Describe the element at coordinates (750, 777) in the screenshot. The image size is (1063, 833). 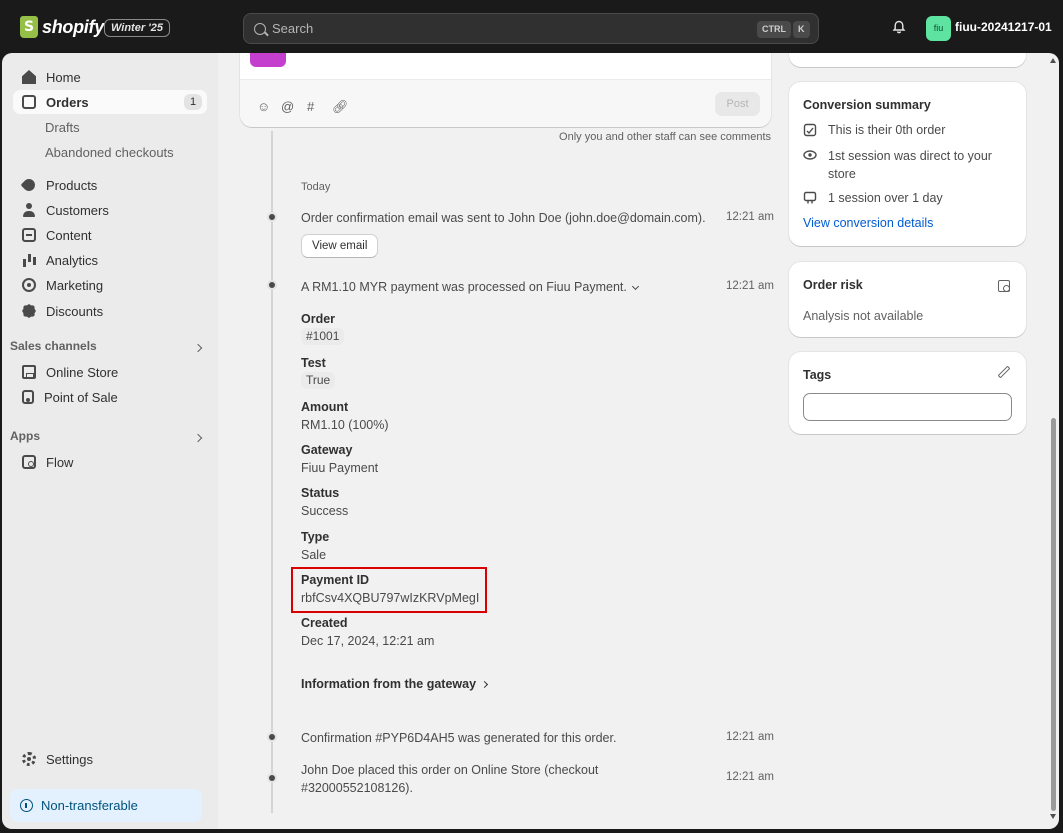
I see `placed-event-time: 12:21 am` at that location.